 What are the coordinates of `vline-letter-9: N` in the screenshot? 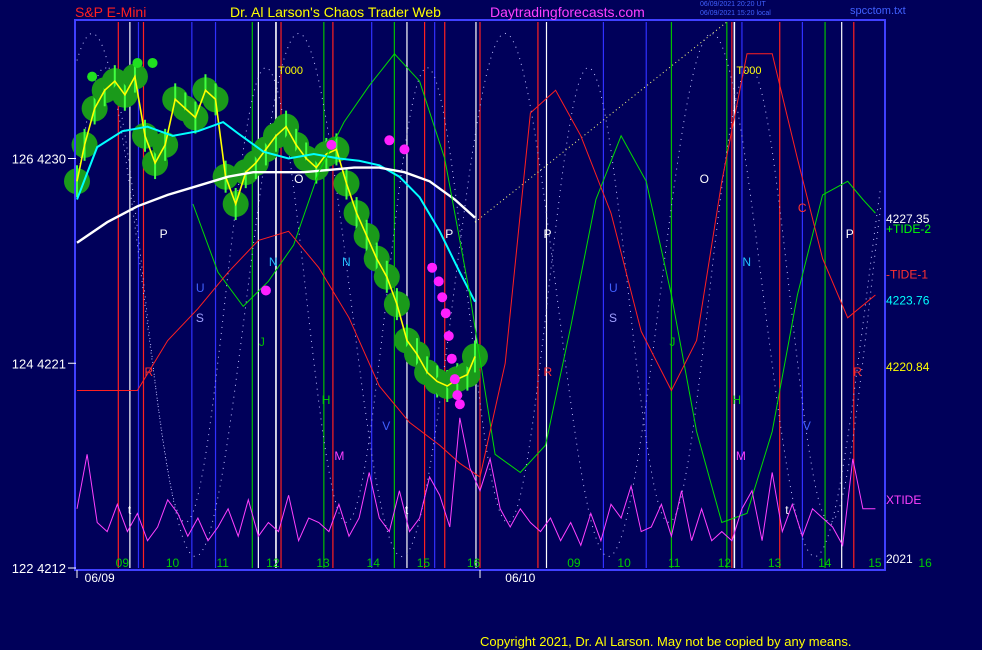 It's located at (346, 262).